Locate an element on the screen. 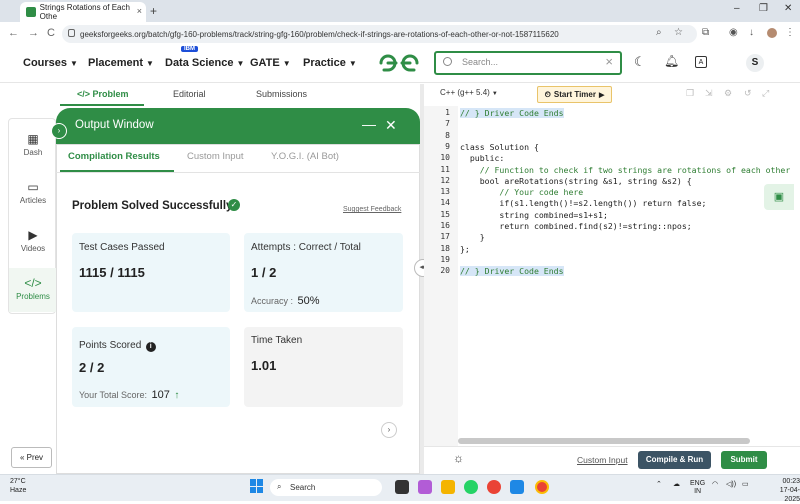 The width and height of the screenshot is (800, 504). language-select: C++ (g++ 5.4) ▼ is located at coordinates (469, 92).